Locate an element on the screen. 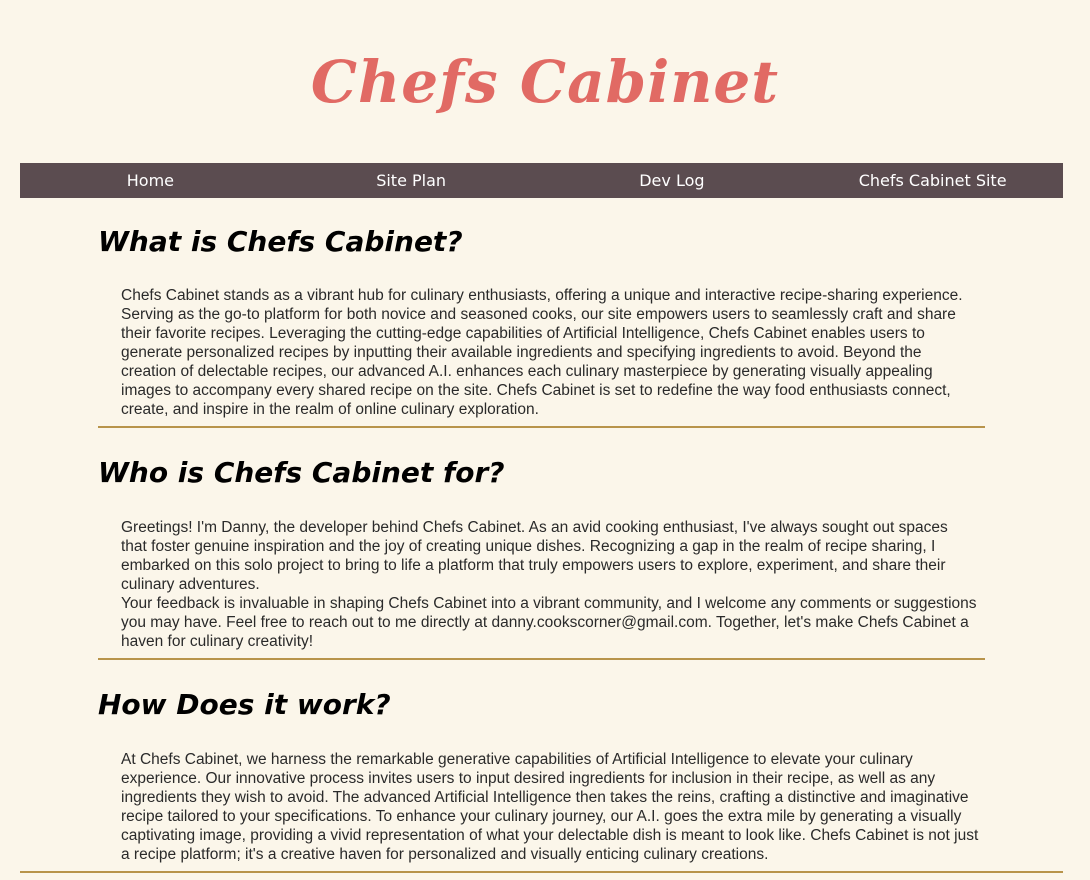 The width and height of the screenshot is (1090, 880). nav-item-site-plan: Site Plan is located at coordinates (411, 180).